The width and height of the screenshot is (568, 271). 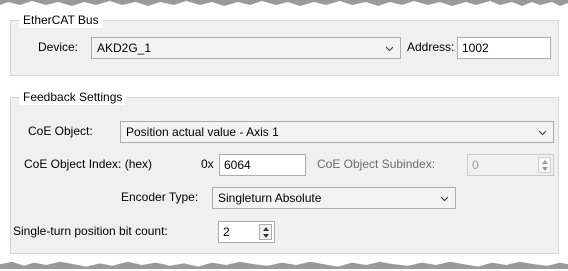 What do you see at coordinates (262, 165) in the screenshot?
I see `coe-index-field: 6064` at bounding box center [262, 165].